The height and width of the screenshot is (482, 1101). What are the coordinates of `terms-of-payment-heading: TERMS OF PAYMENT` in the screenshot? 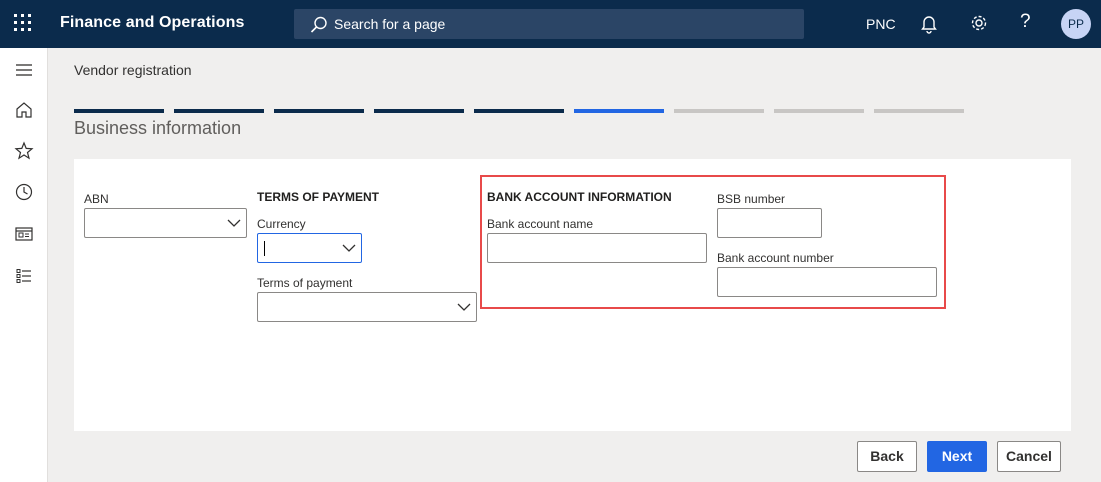 It's located at (318, 197).